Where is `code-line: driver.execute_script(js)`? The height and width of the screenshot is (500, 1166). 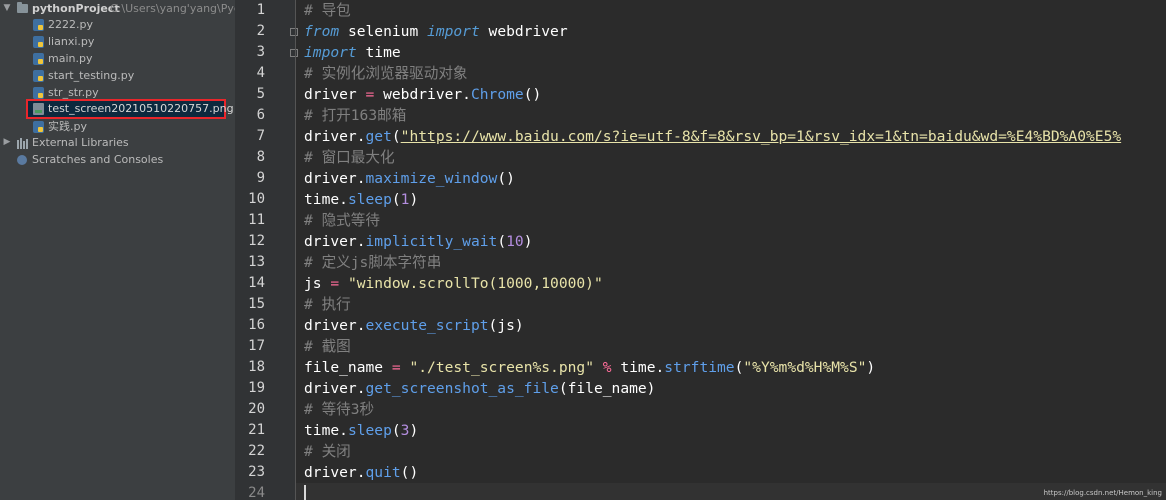
code-line: driver.execute_script(js) is located at coordinates (414, 325).